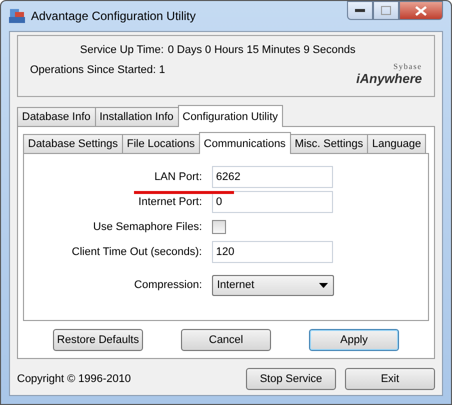 The width and height of the screenshot is (452, 405). What do you see at coordinates (230, 116) in the screenshot?
I see `tab: Configuration Utility` at bounding box center [230, 116].